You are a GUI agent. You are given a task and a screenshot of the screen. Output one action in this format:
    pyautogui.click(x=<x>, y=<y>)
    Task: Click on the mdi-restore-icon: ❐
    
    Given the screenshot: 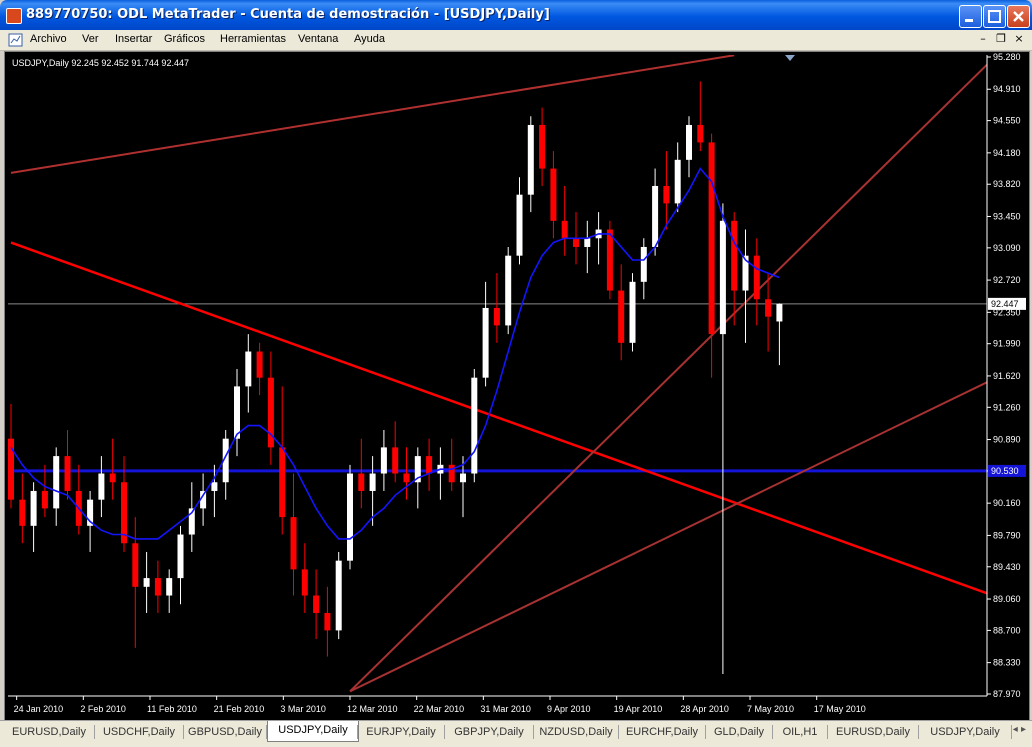 What is the action you would take?
    pyautogui.click(x=1001, y=39)
    